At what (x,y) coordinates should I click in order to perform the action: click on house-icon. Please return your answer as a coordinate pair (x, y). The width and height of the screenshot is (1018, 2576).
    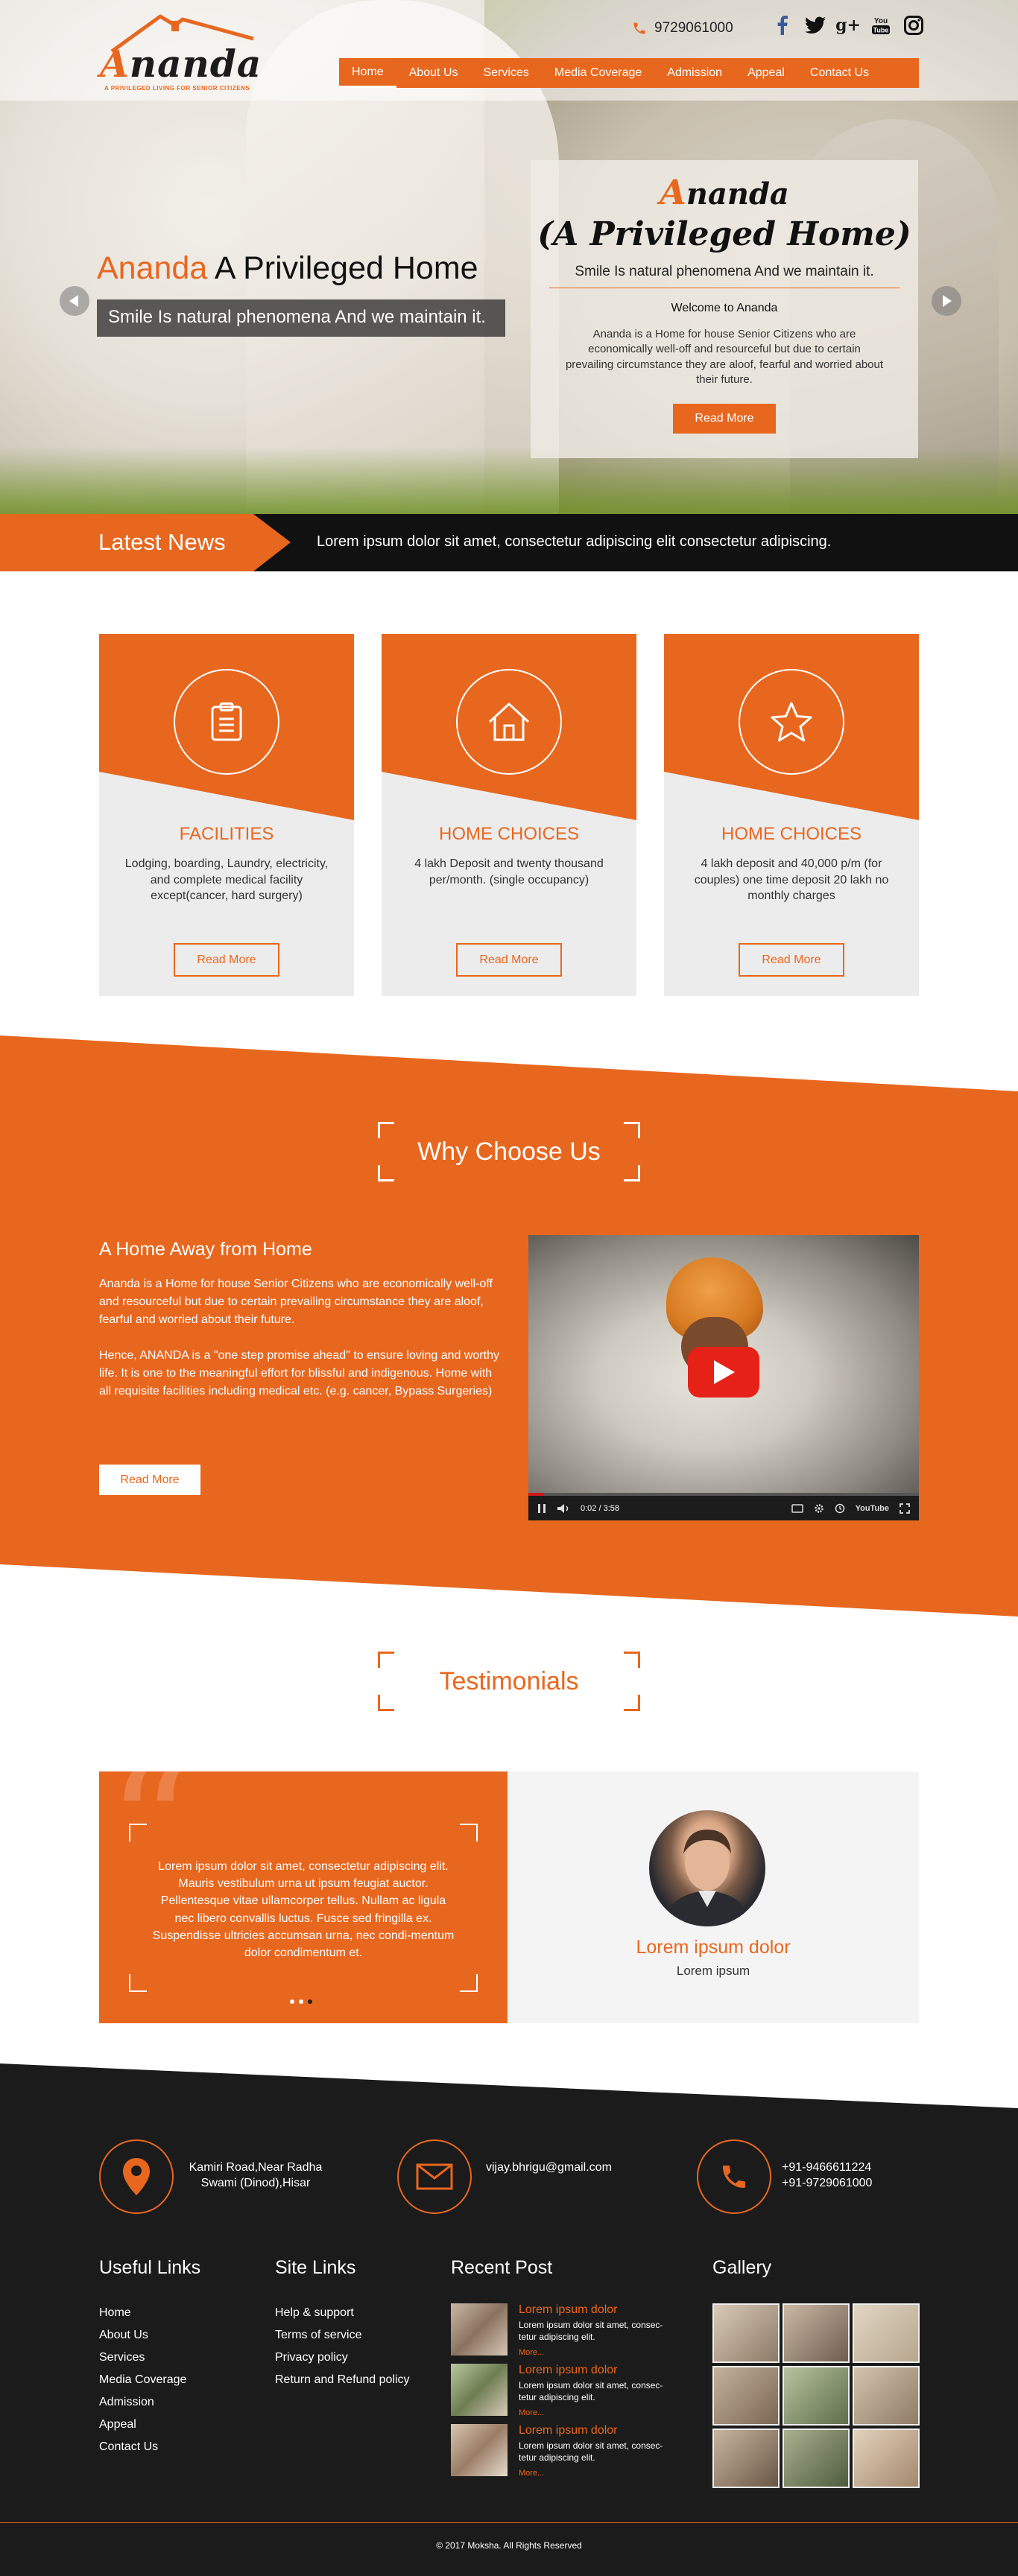
    Looking at the image, I should click on (509, 722).